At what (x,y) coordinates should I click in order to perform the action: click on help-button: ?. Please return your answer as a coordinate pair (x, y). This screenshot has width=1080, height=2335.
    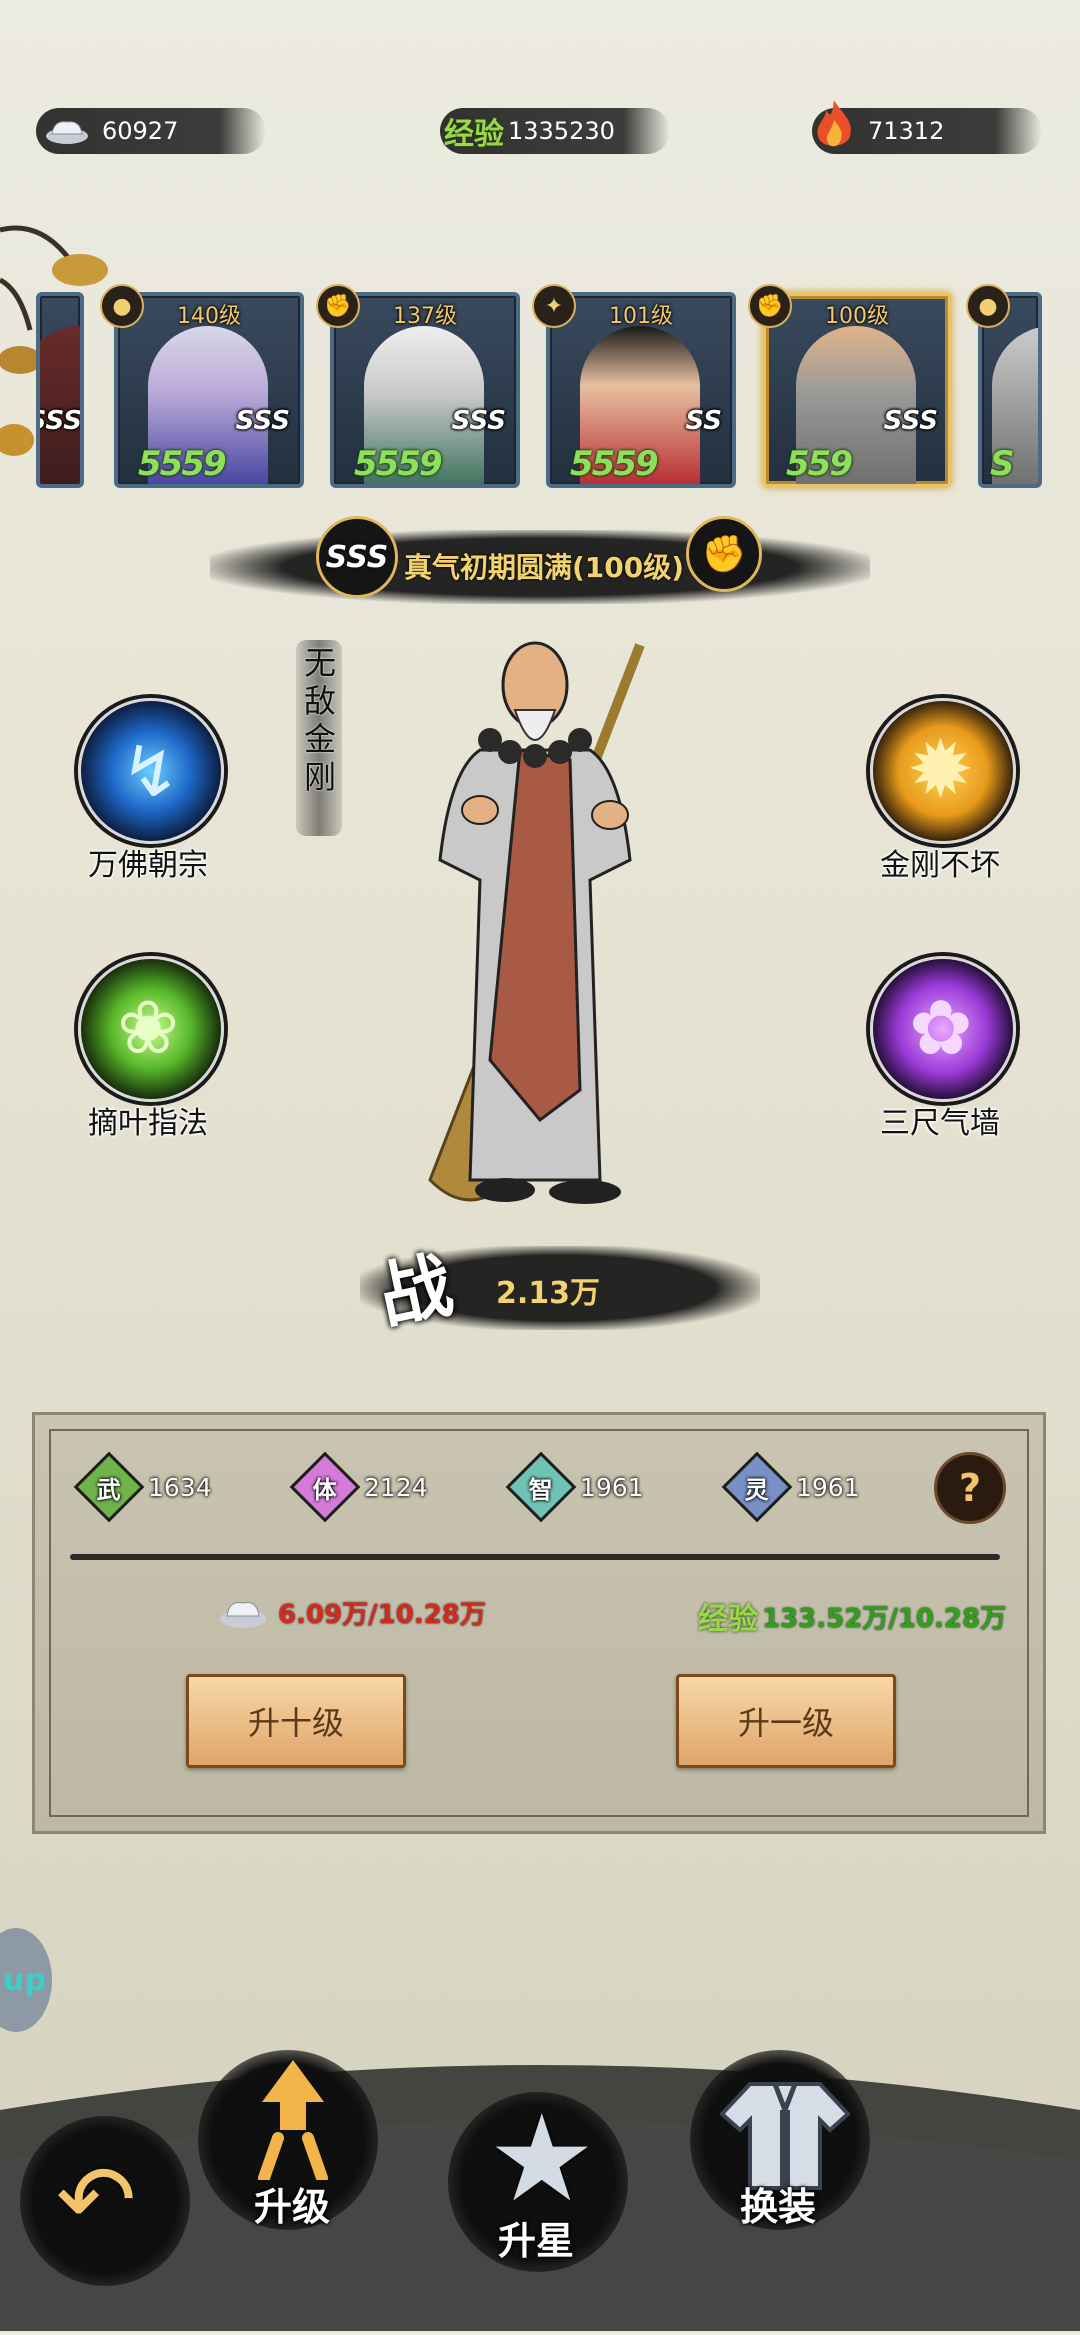
    Looking at the image, I should click on (970, 1488).